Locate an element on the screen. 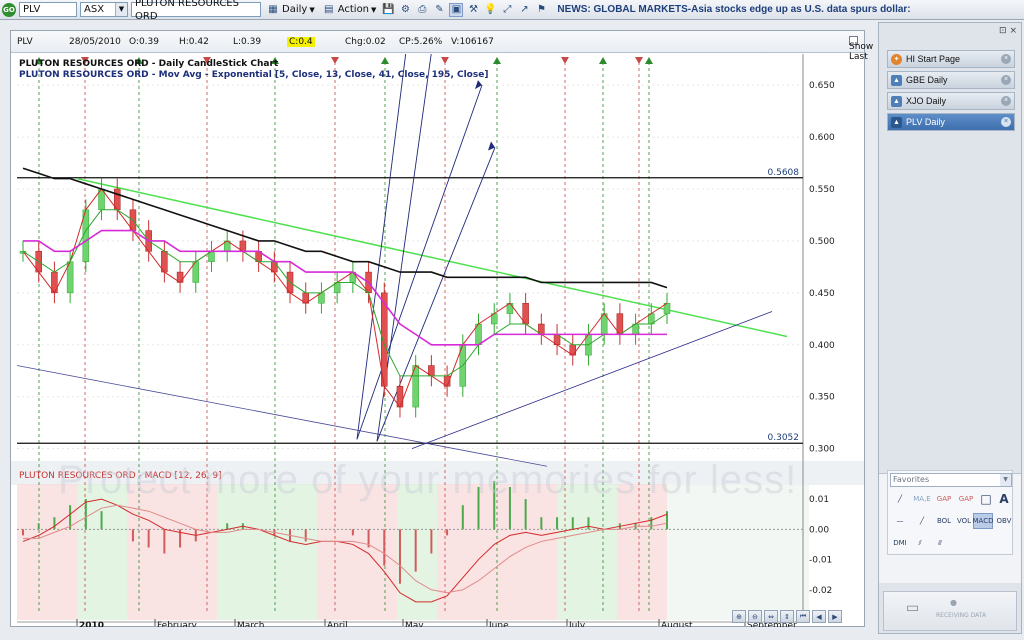 Image resolution: width=1024 pixels, height=640 pixels. macd-chart-title: PLUTON RESOURCES ORD - MACD [12, 26, 9] is located at coordinates (120, 476).